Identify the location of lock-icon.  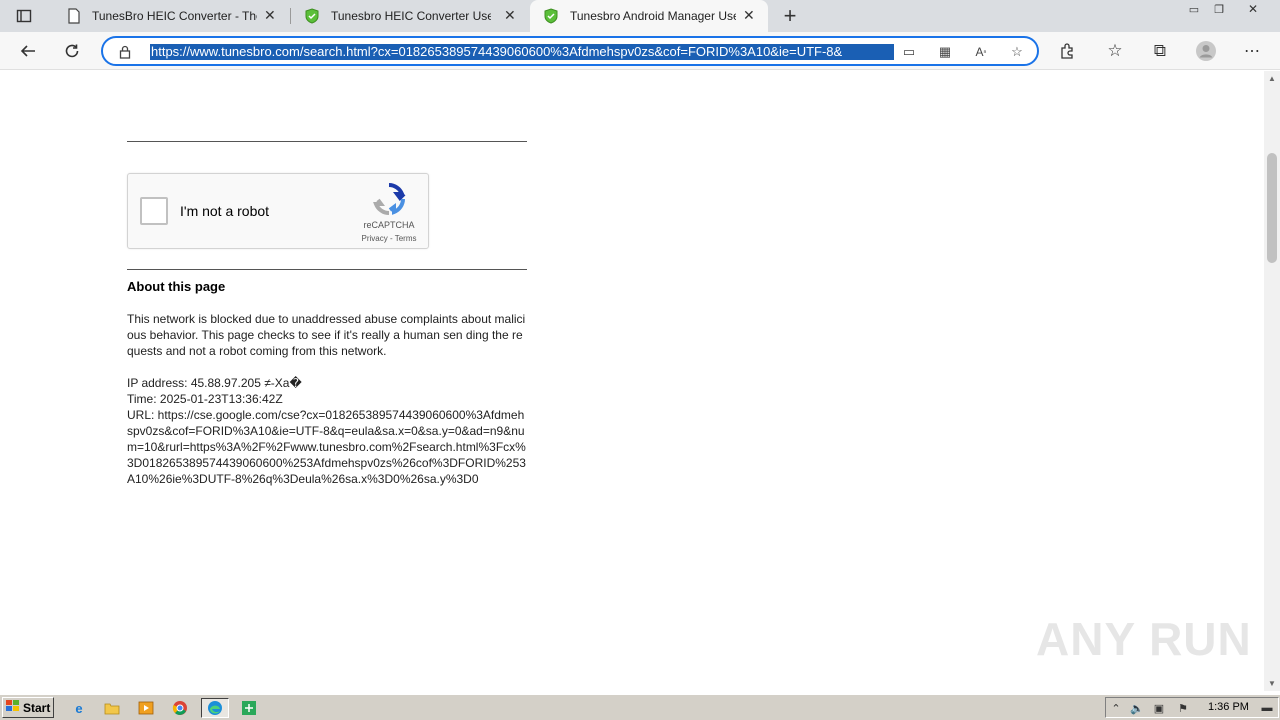
(125, 52).